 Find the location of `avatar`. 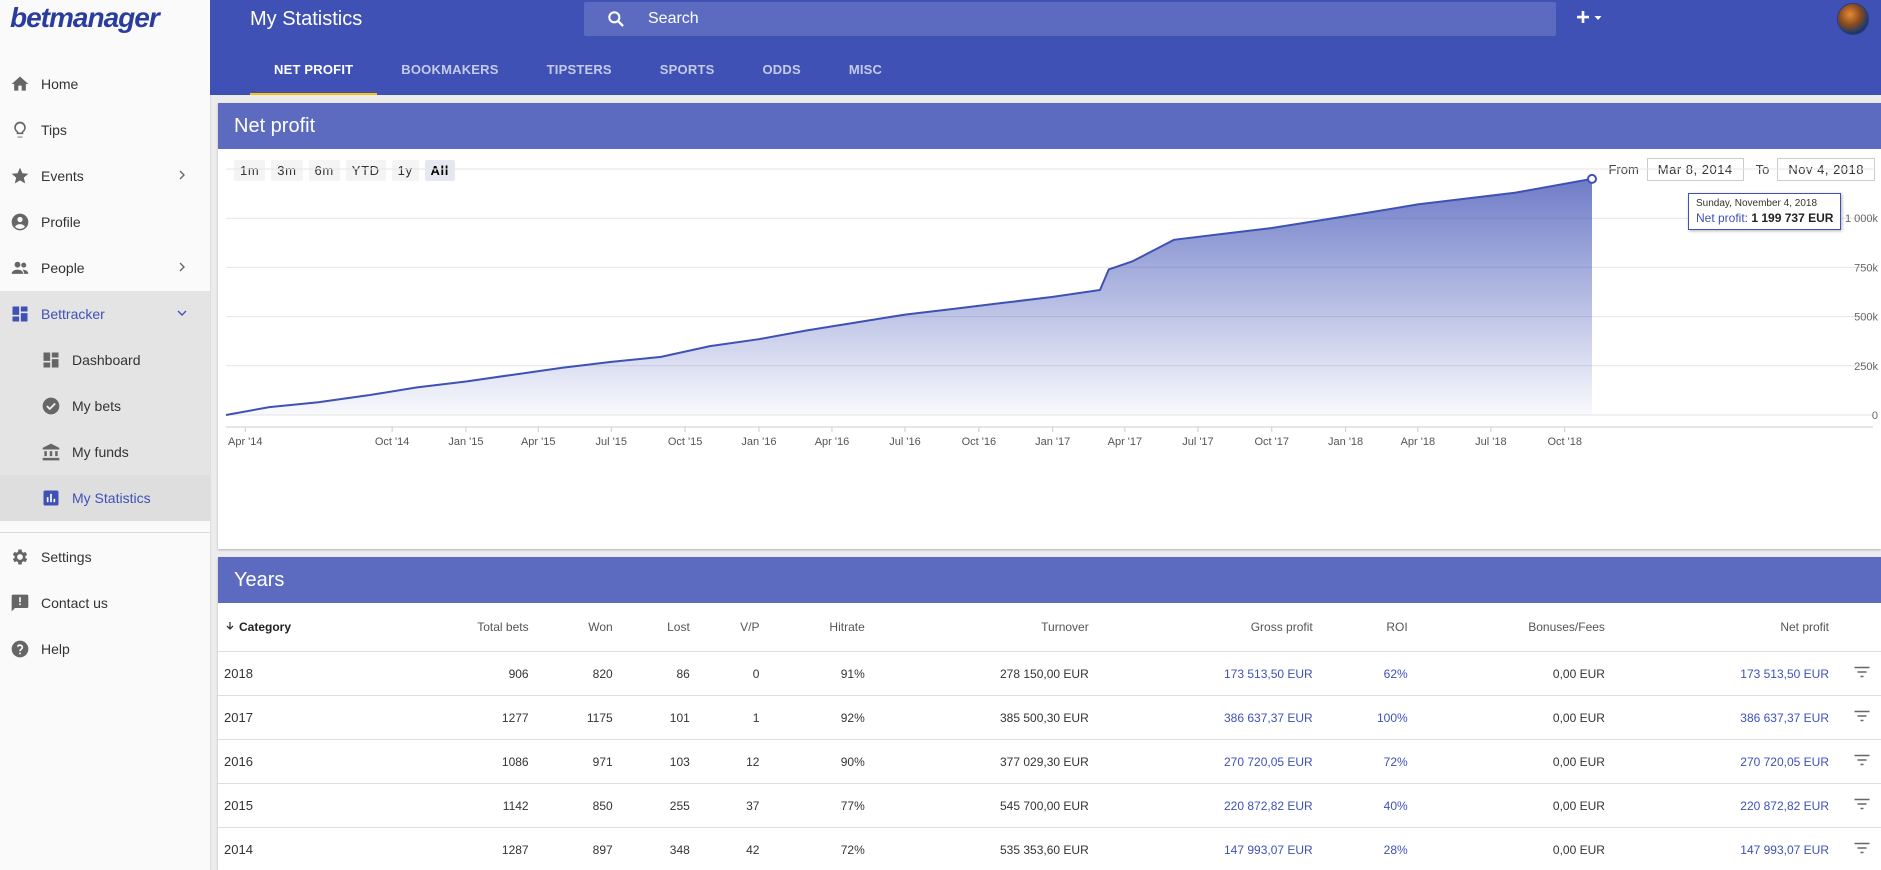

avatar is located at coordinates (1853, 19).